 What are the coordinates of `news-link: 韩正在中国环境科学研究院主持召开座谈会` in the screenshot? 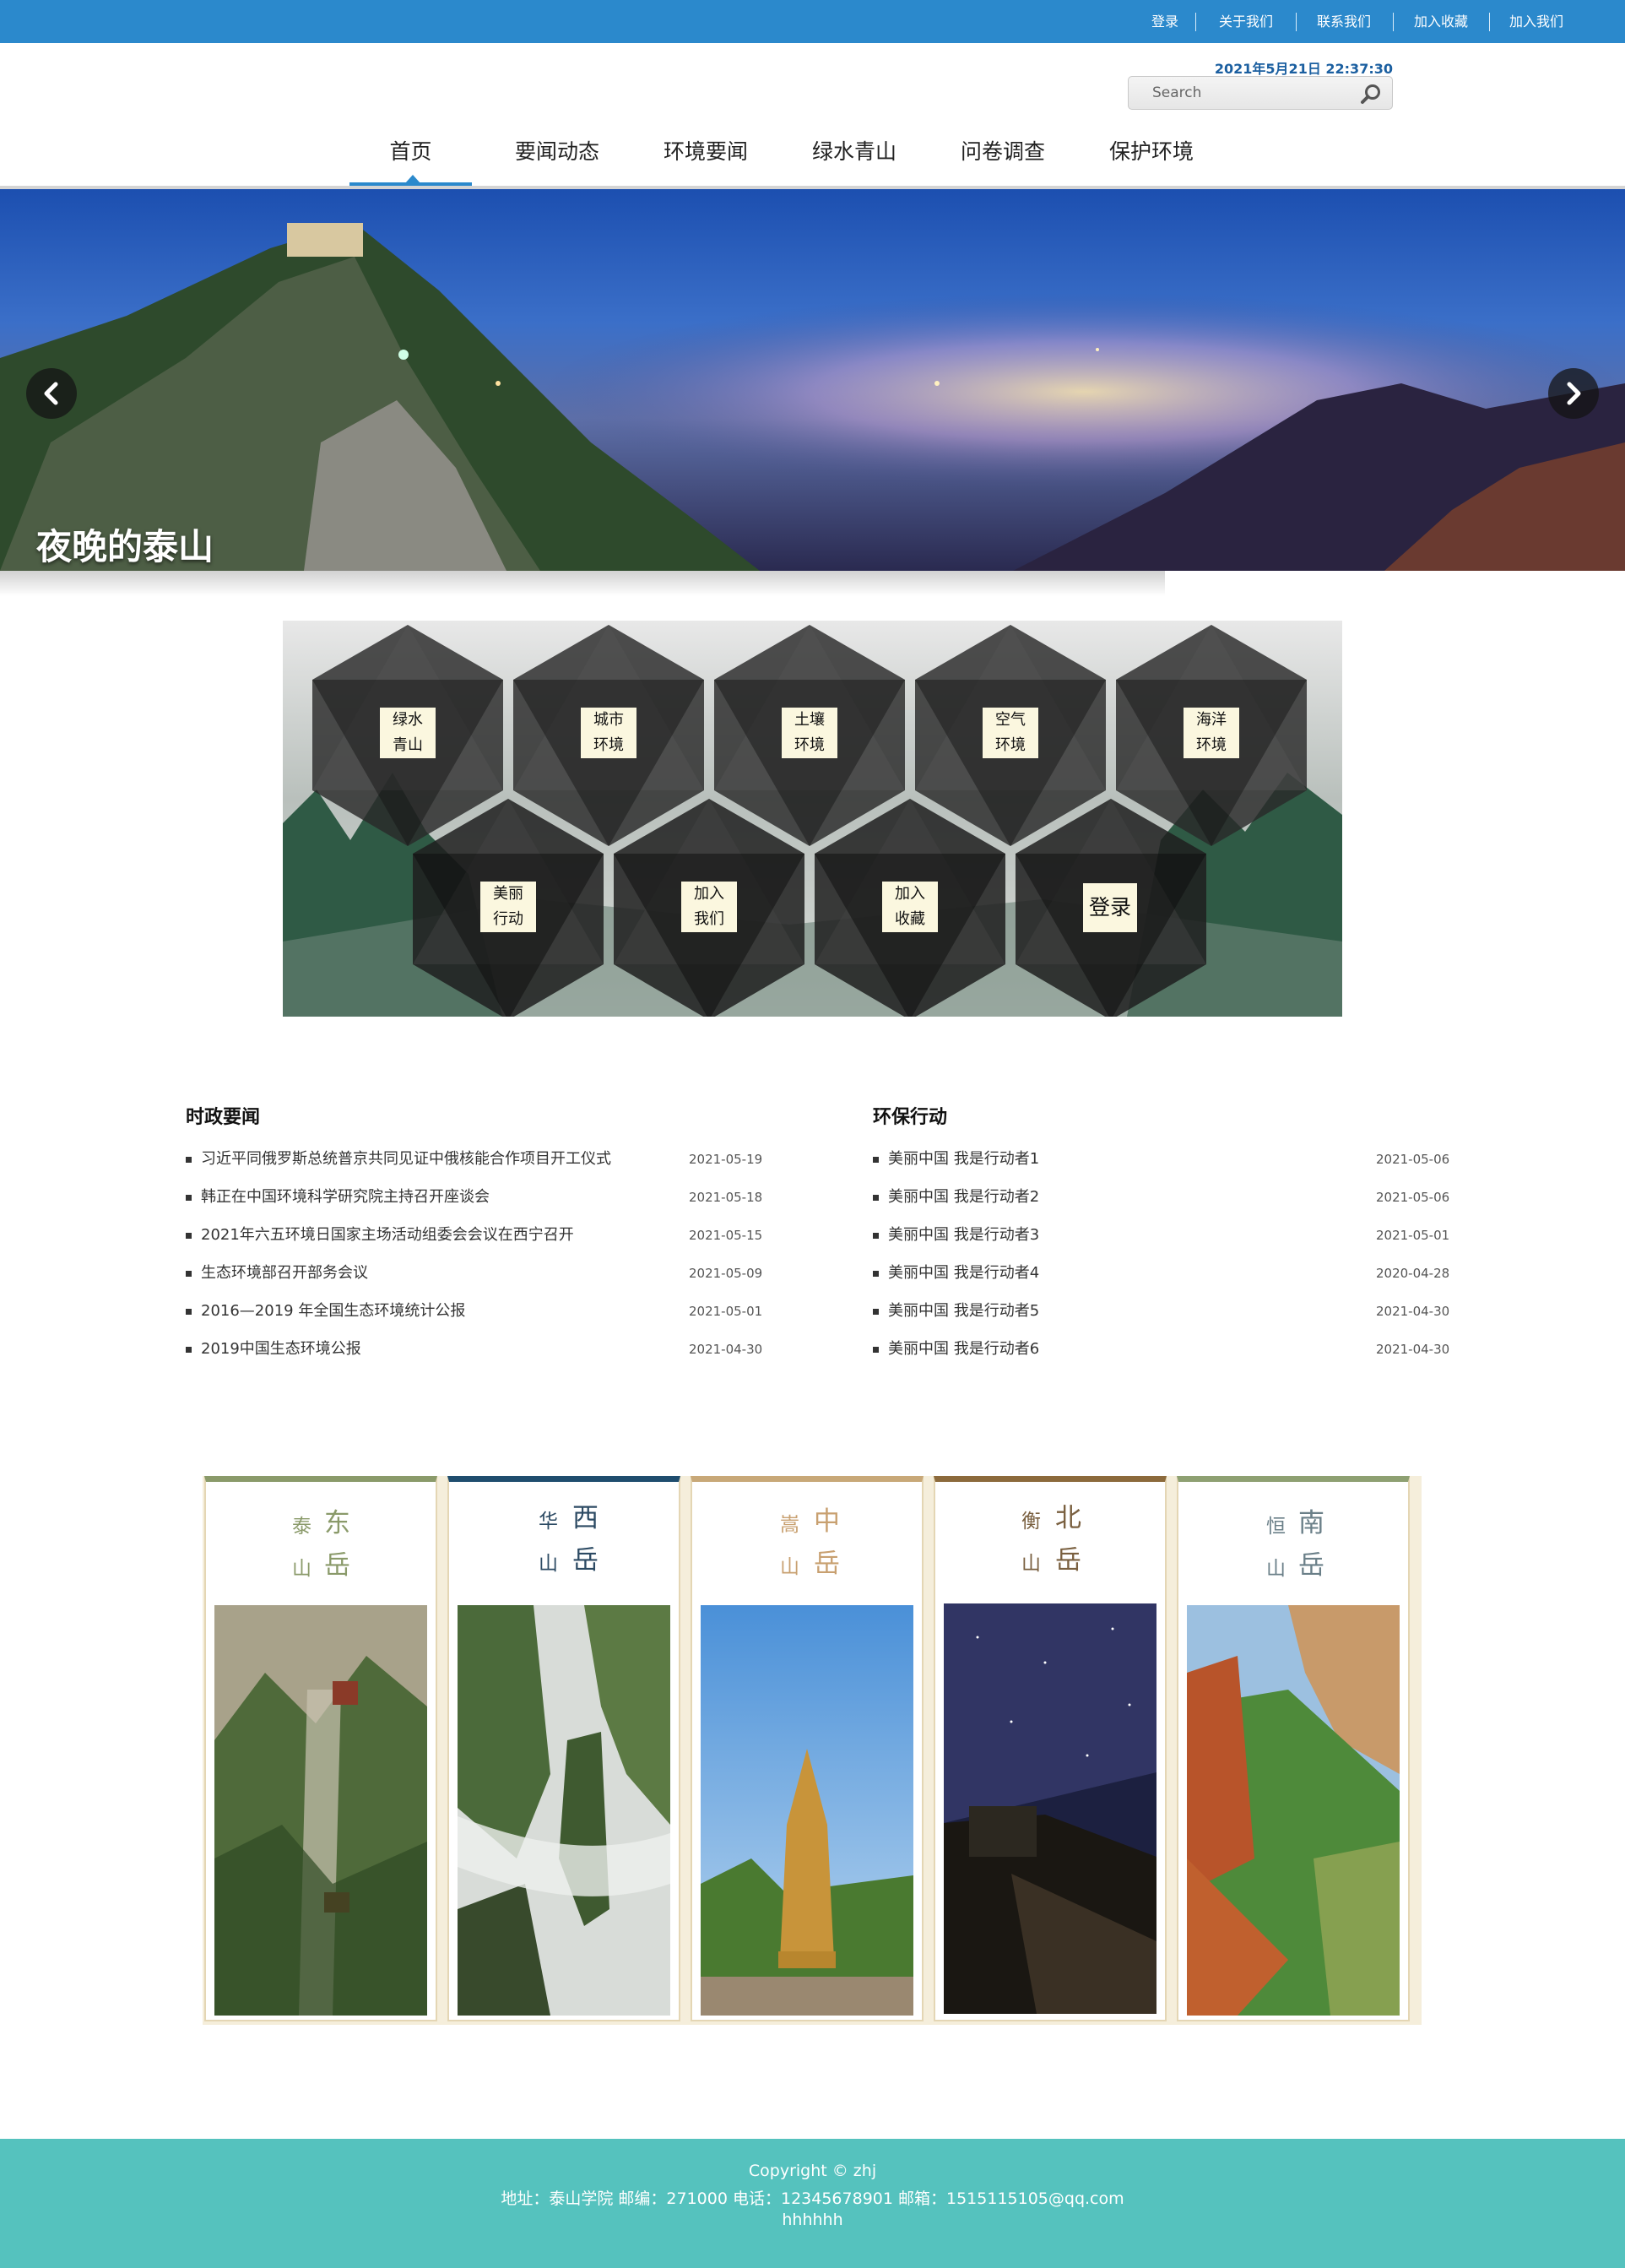 It's located at (345, 1197).